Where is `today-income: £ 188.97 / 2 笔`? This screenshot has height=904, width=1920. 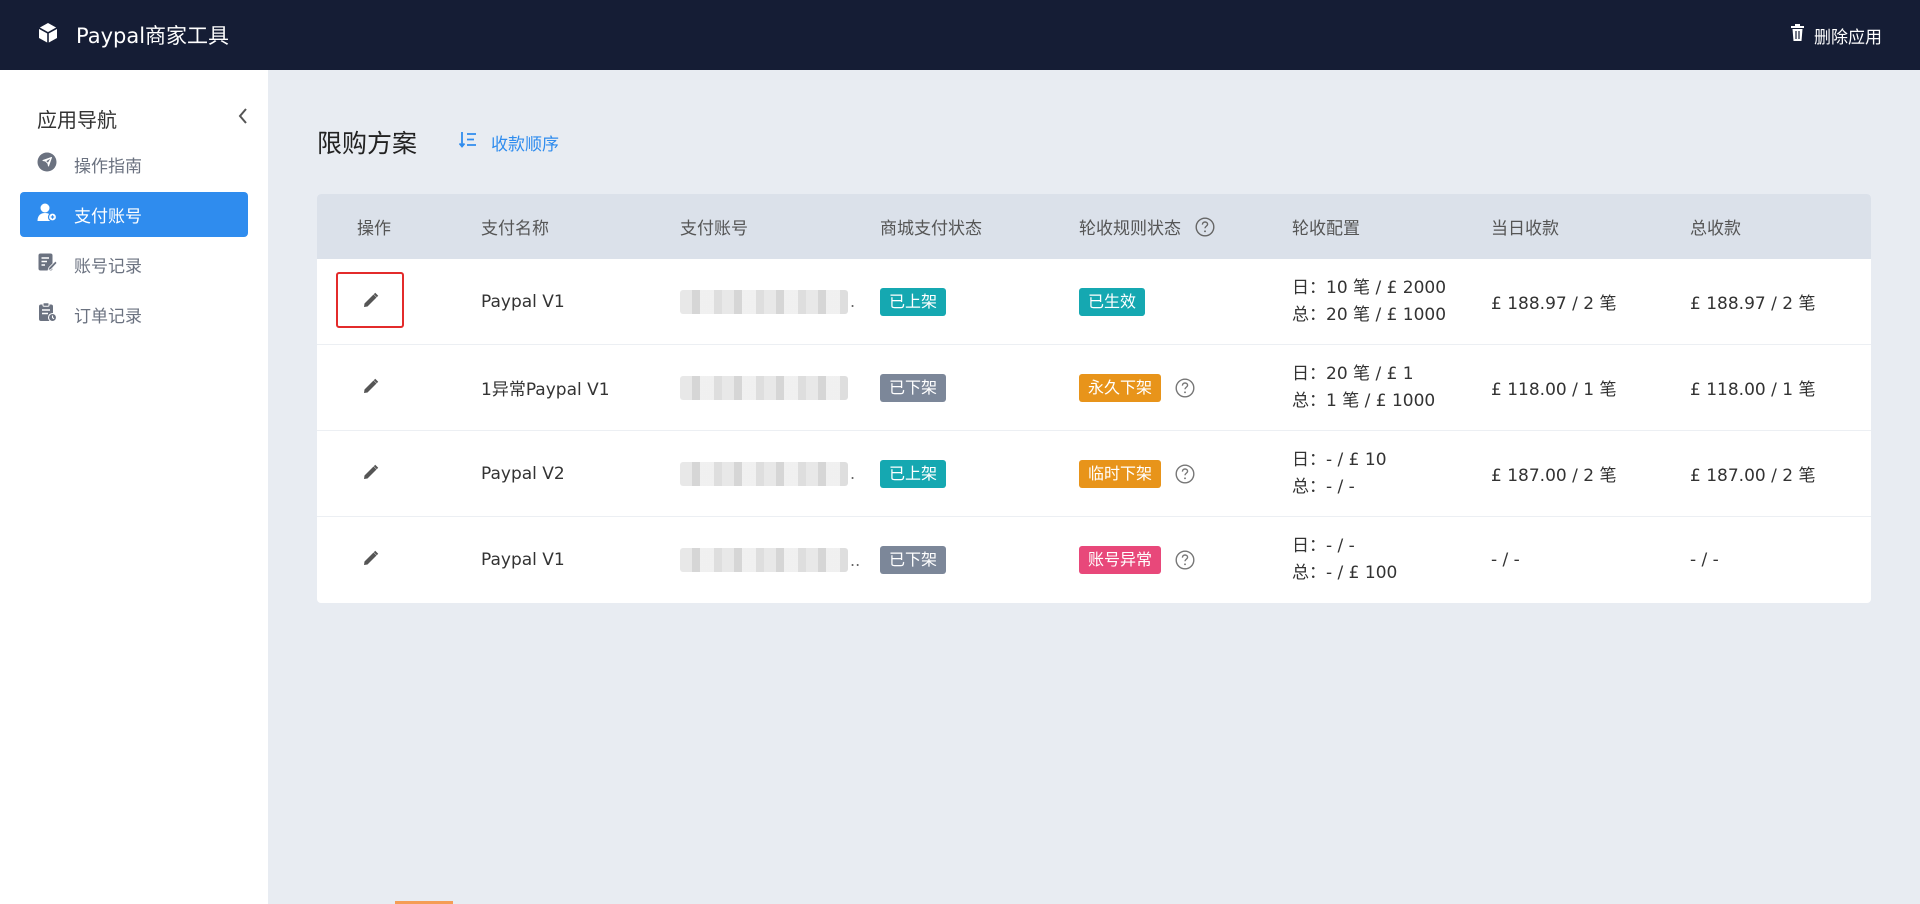 today-income: £ 188.97 / 2 笔 is located at coordinates (1554, 304).